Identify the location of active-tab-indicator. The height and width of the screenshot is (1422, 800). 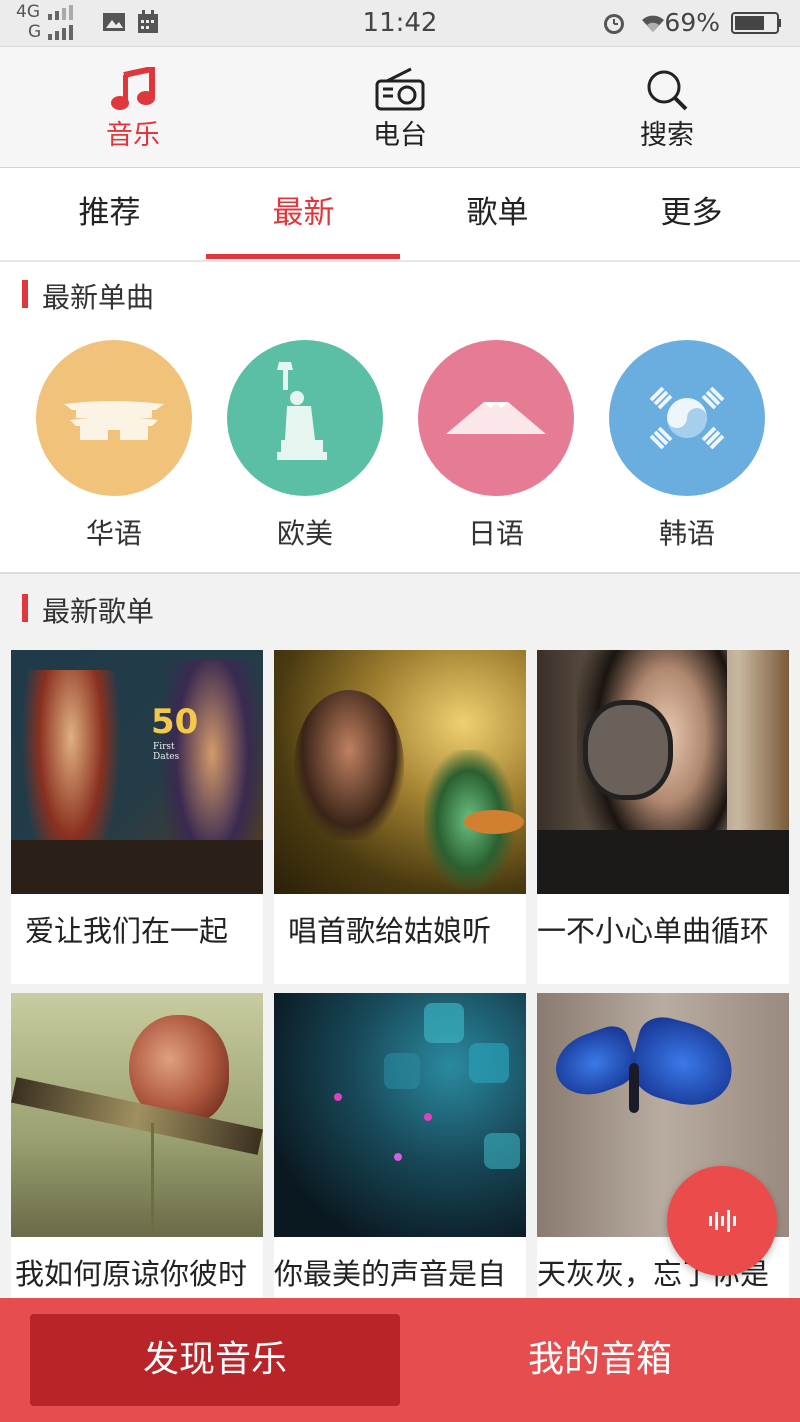
(303, 256).